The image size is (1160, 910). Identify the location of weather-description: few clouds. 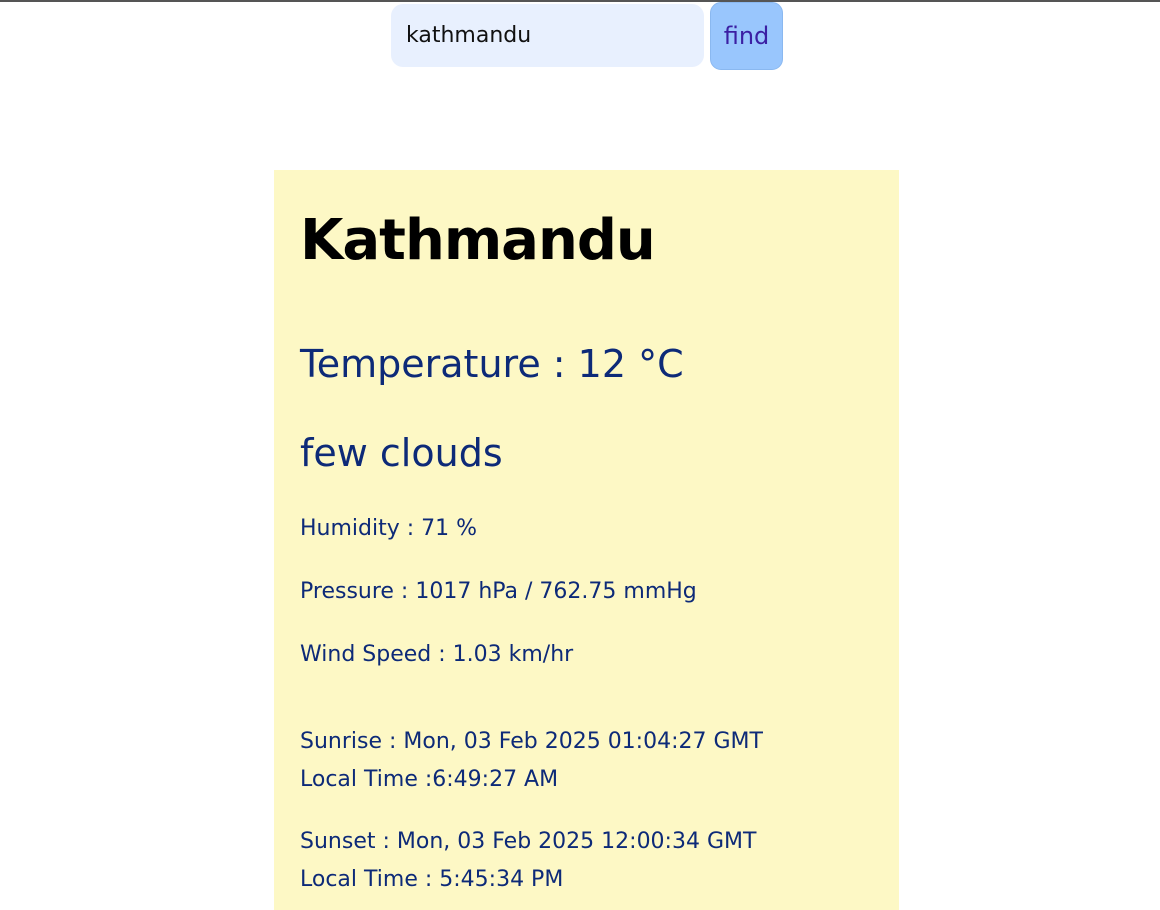
(401, 453).